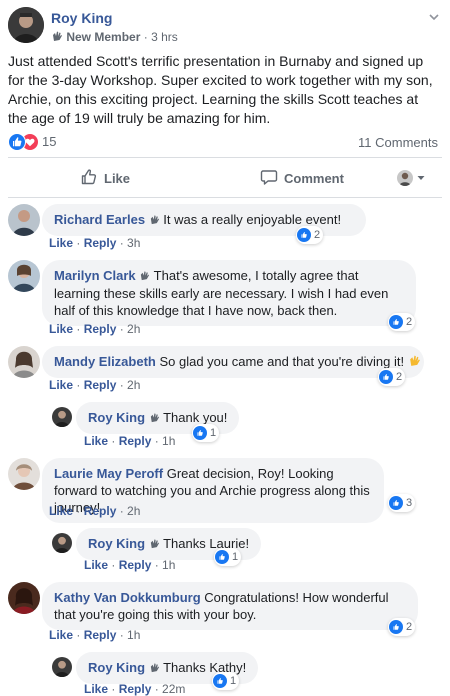 The height and width of the screenshot is (696, 450). I want to click on comment-like-count: 3, so click(402, 503).